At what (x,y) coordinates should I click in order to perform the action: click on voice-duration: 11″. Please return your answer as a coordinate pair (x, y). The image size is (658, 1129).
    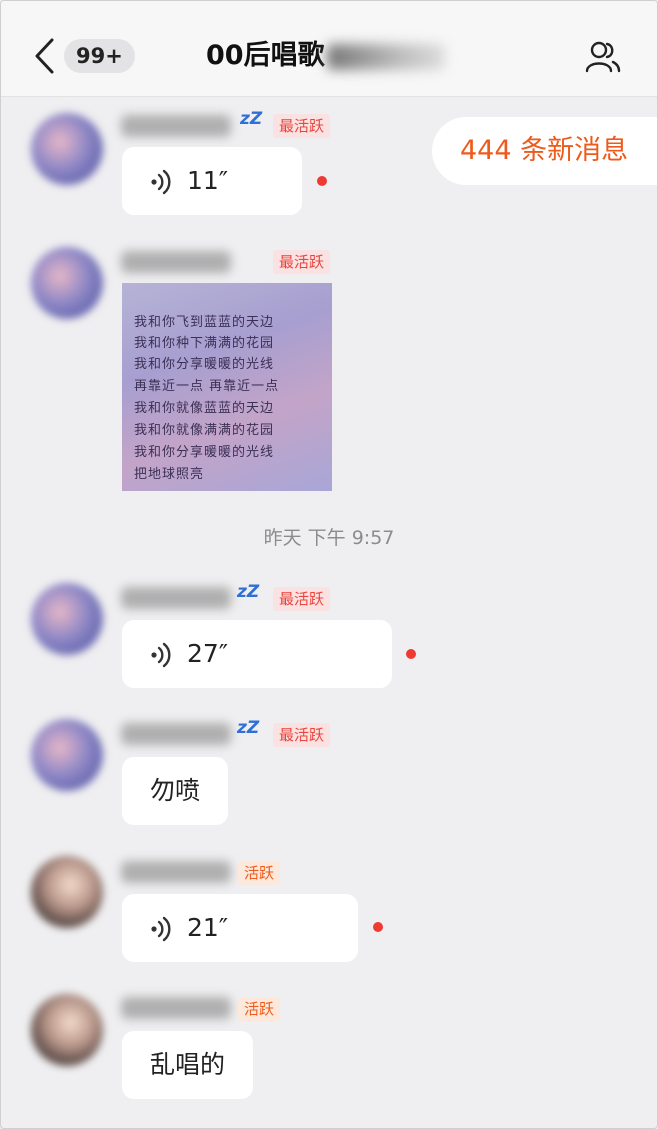
    Looking at the image, I should click on (208, 180).